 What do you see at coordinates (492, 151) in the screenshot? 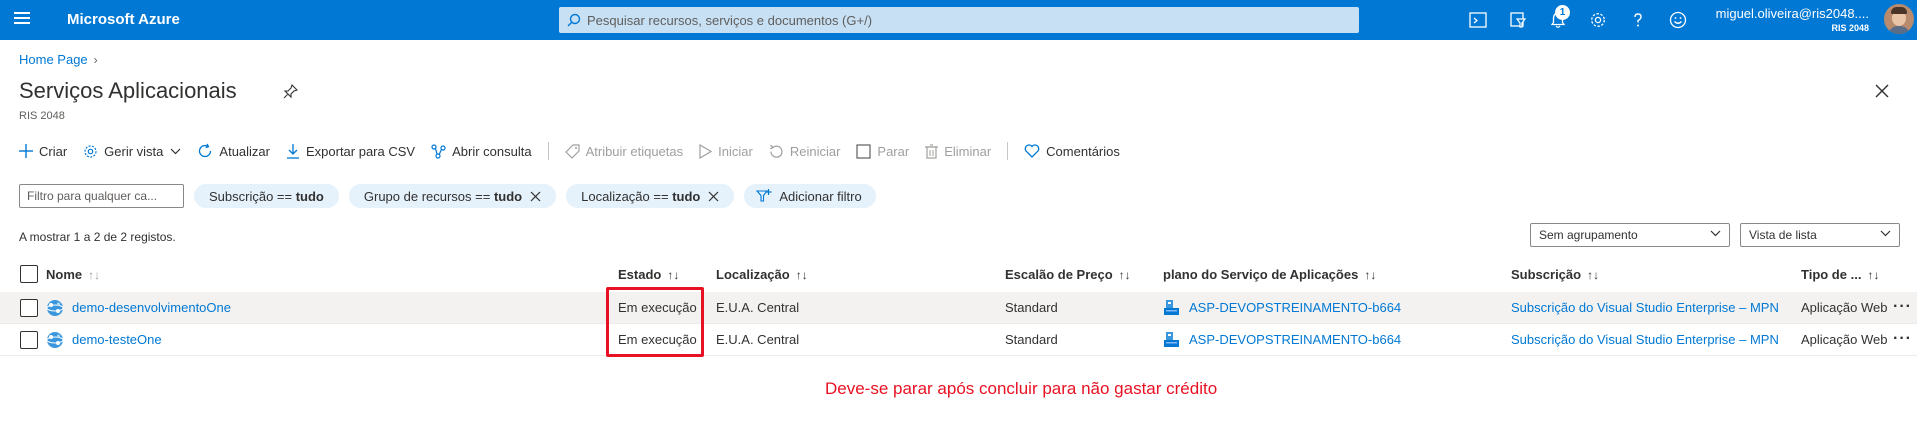
I see `open-query-label: Abrir consulta` at bounding box center [492, 151].